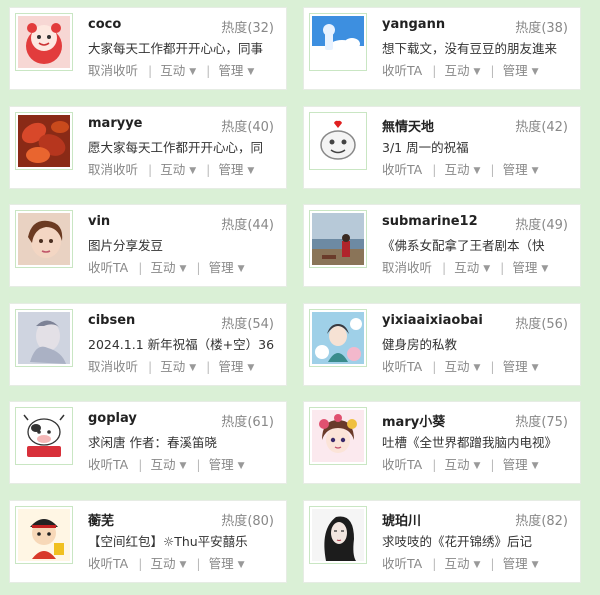 This screenshot has width=600, height=595. I want to click on user-name: yangann, so click(413, 24).